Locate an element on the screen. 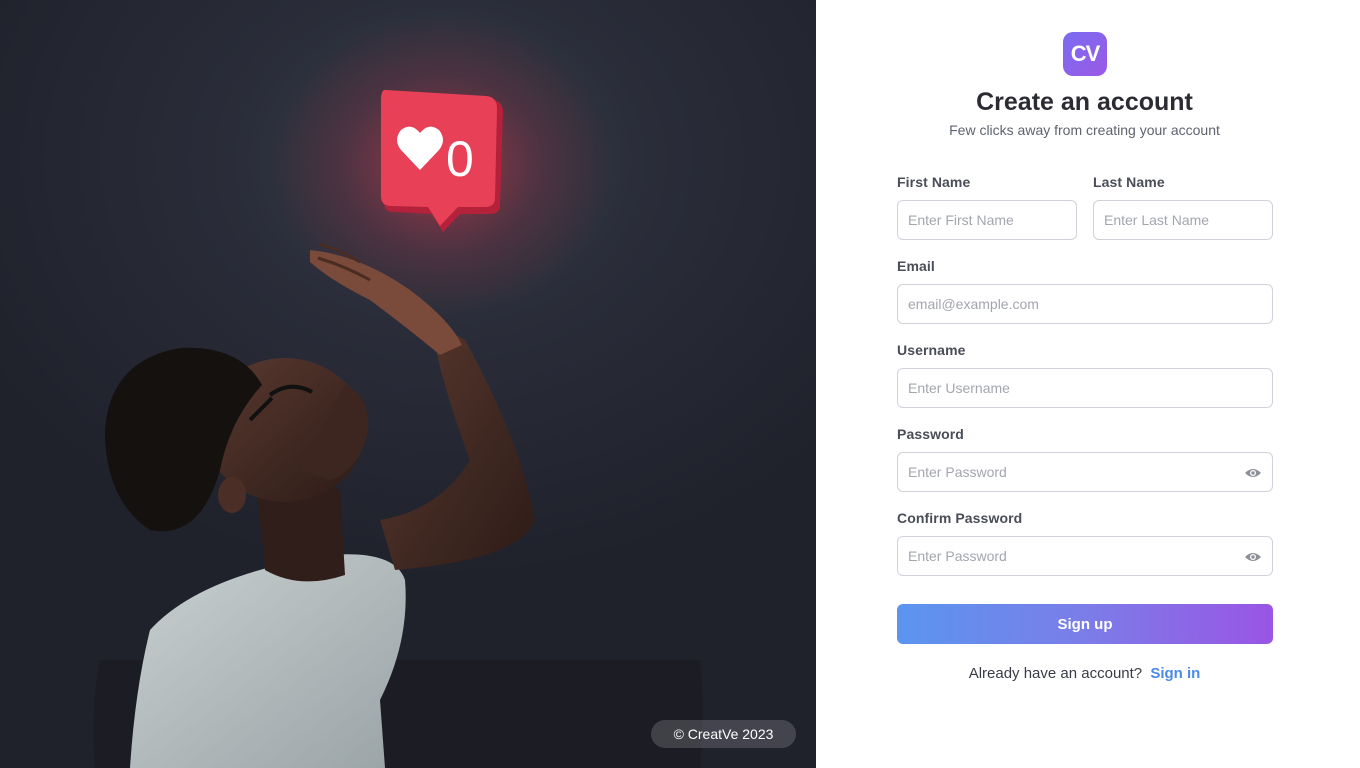  like-badge: 0 is located at coordinates (442, 161).